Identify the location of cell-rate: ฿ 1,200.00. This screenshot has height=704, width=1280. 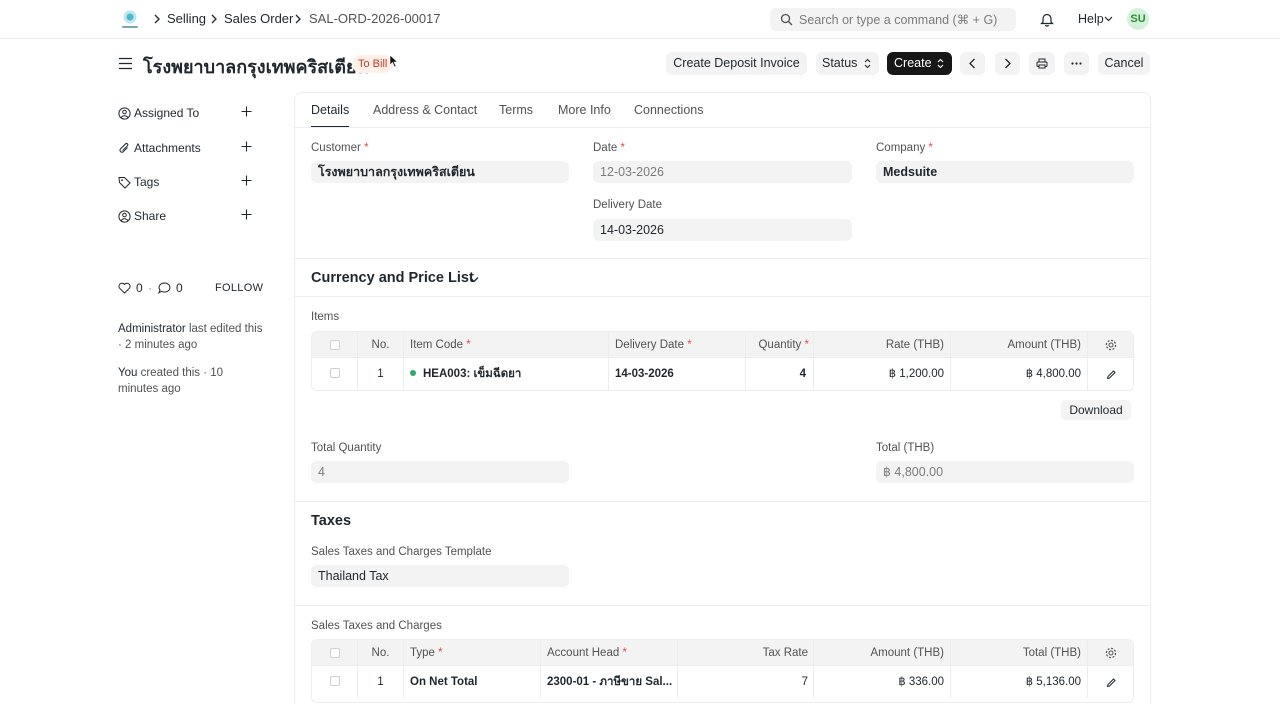
(878, 374).